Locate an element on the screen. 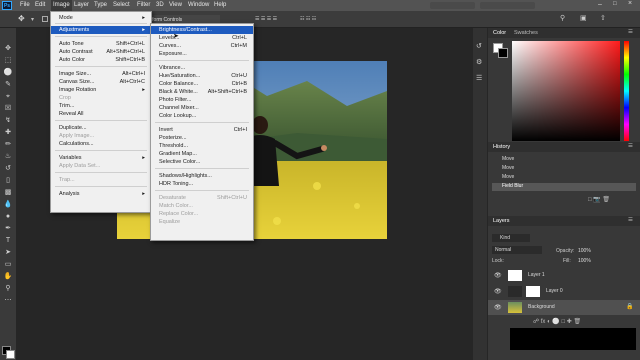 This screenshot has height=360, width=640. workspace-icon: ▣ is located at coordinates (583, 18).